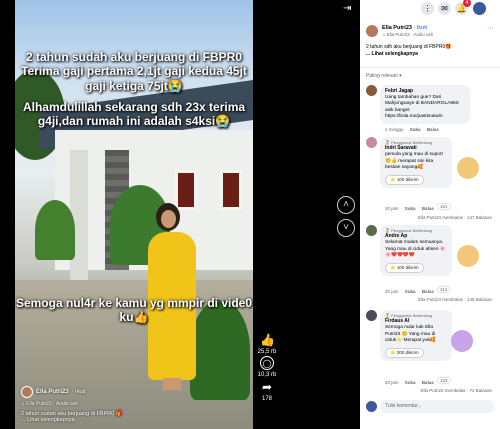 The width and height of the screenshot is (500, 429). What do you see at coordinates (394, 129) in the screenshot?
I see `comment-time: 1 minggu` at bounding box center [394, 129].